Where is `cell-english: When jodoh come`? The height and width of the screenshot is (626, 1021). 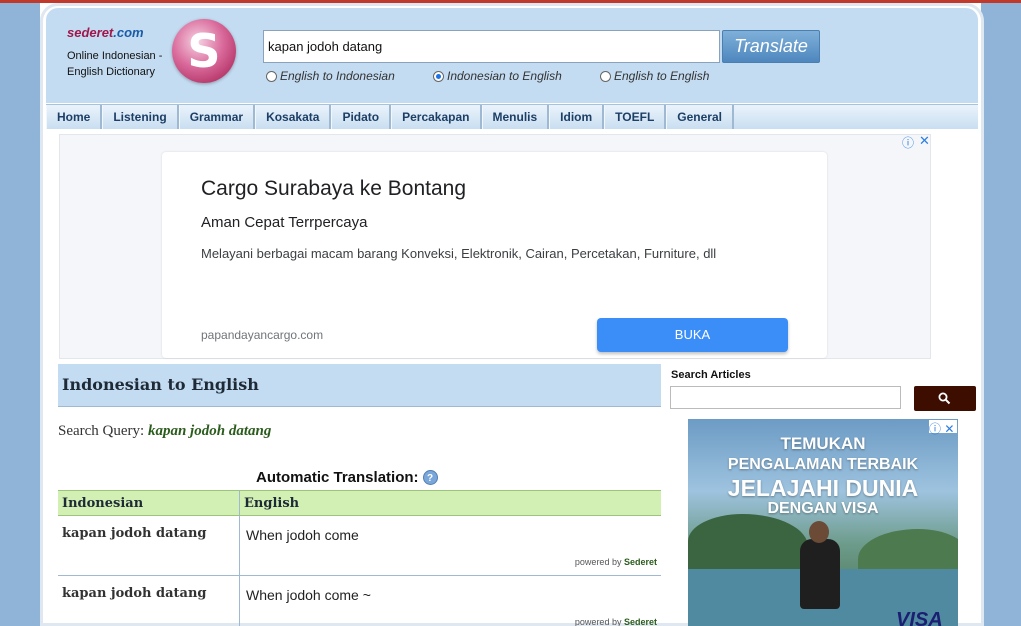 cell-english: When jodoh come is located at coordinates (302, 535).